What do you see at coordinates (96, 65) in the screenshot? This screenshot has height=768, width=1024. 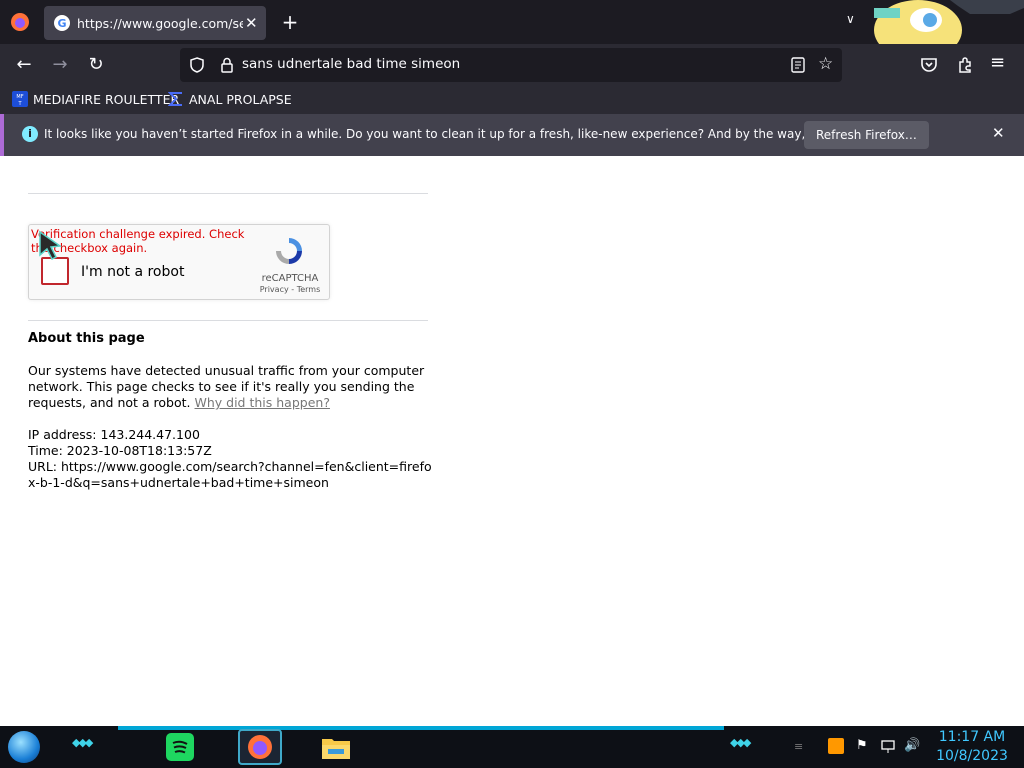 I see `reload-button: ↻` at bounding box center [96, 65].